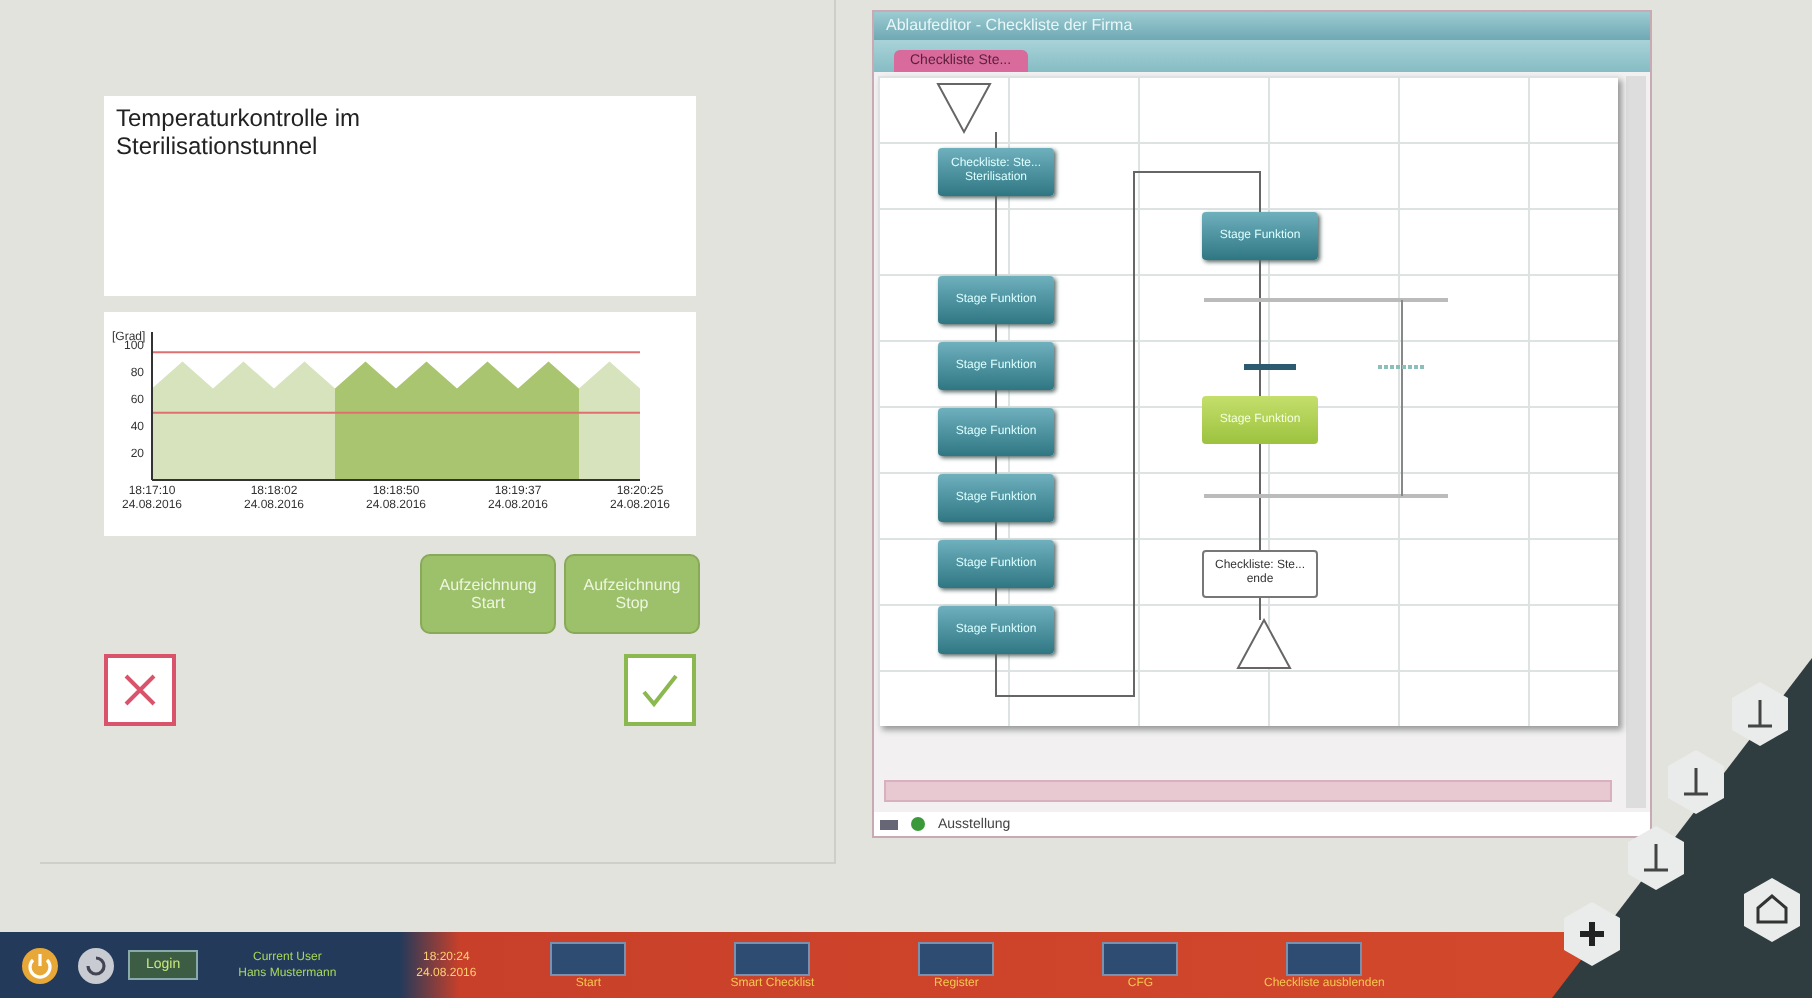 The image size is (1812, 998). Describe the element at coordinates (1592, 934) in the screenshot. I see `plus-icon` at that location.